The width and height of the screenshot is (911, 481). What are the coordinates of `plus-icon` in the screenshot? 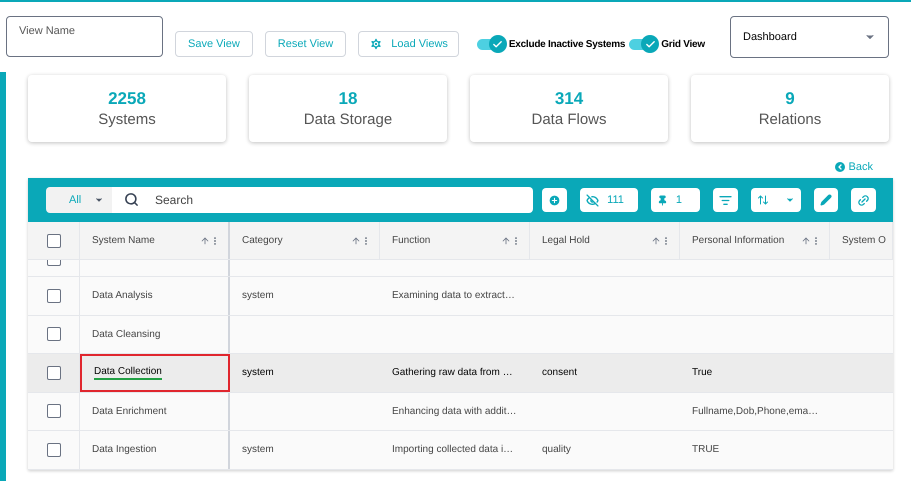 It's located at (555, 200).